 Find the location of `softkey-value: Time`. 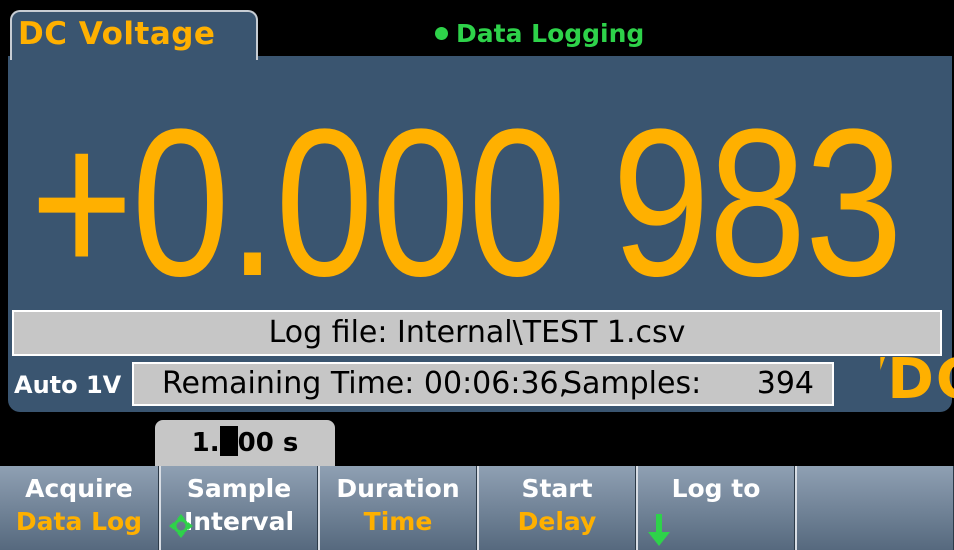

softkey-value: Time is located at coordinates (398, 521).